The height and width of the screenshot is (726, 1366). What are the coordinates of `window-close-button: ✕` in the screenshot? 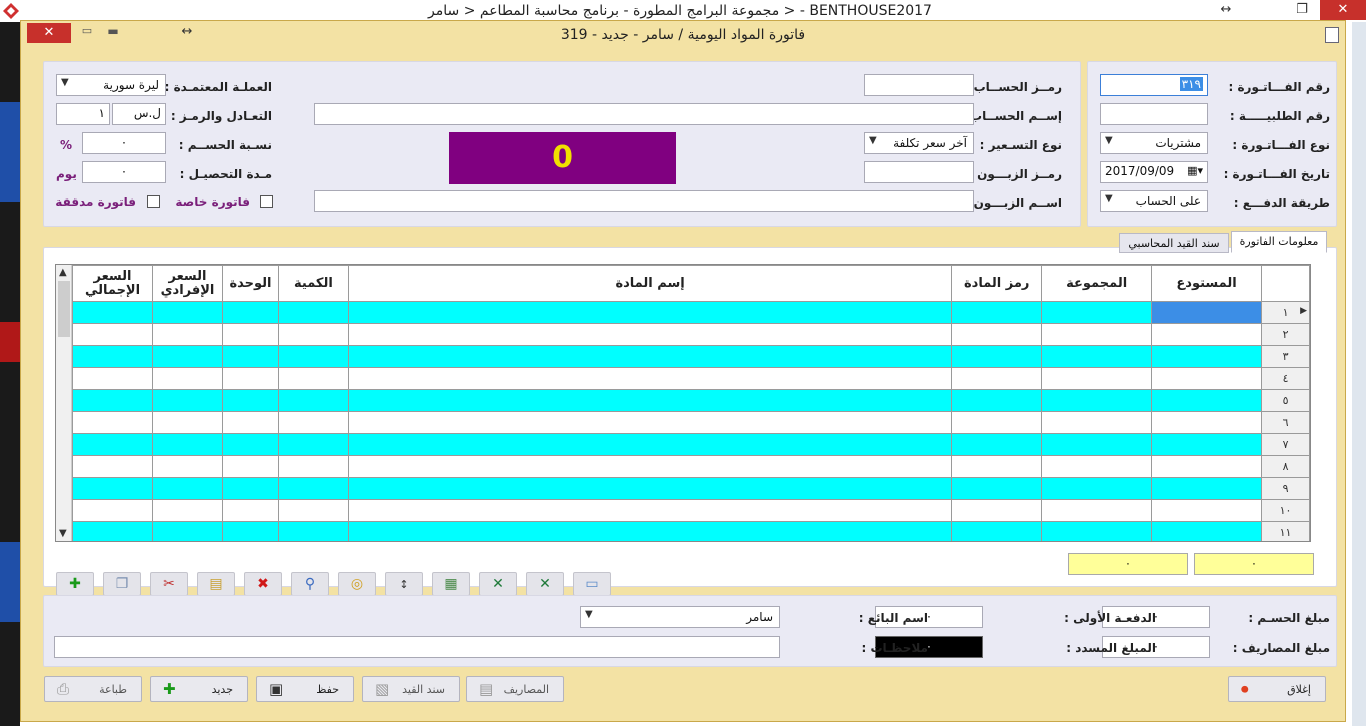 It's located at (49, 33).